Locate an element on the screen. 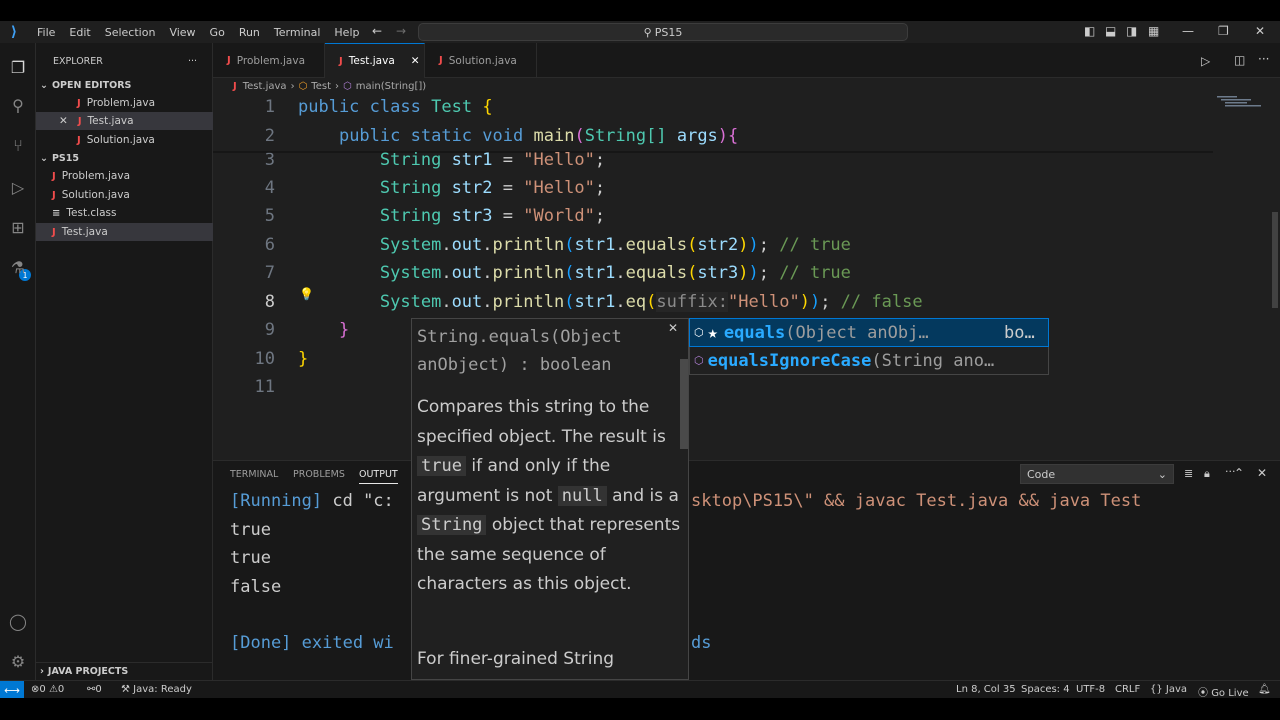  encoding: UTF-8 is located at coordinates (1090, 689).